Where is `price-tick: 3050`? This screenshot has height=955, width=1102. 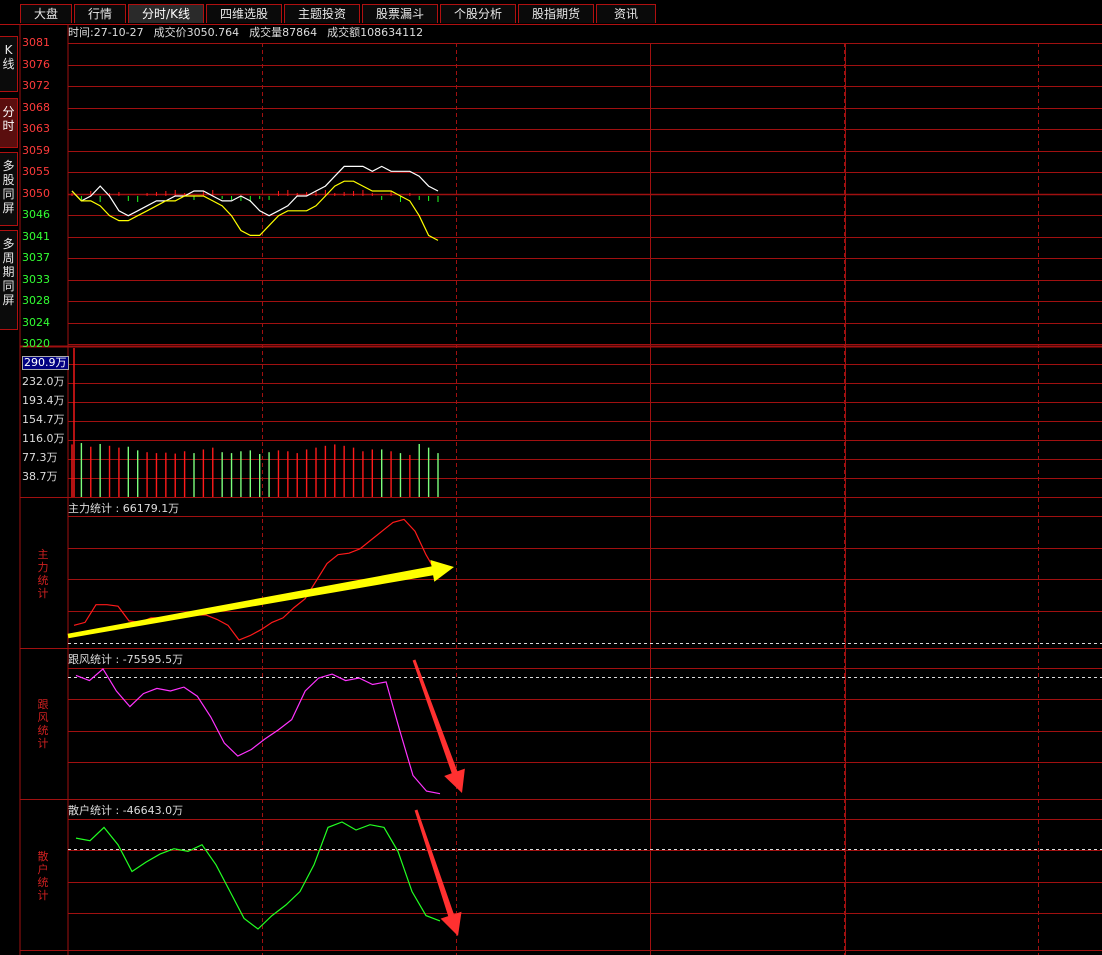
price-tick: 3050 is located at coordinates (36, 193).